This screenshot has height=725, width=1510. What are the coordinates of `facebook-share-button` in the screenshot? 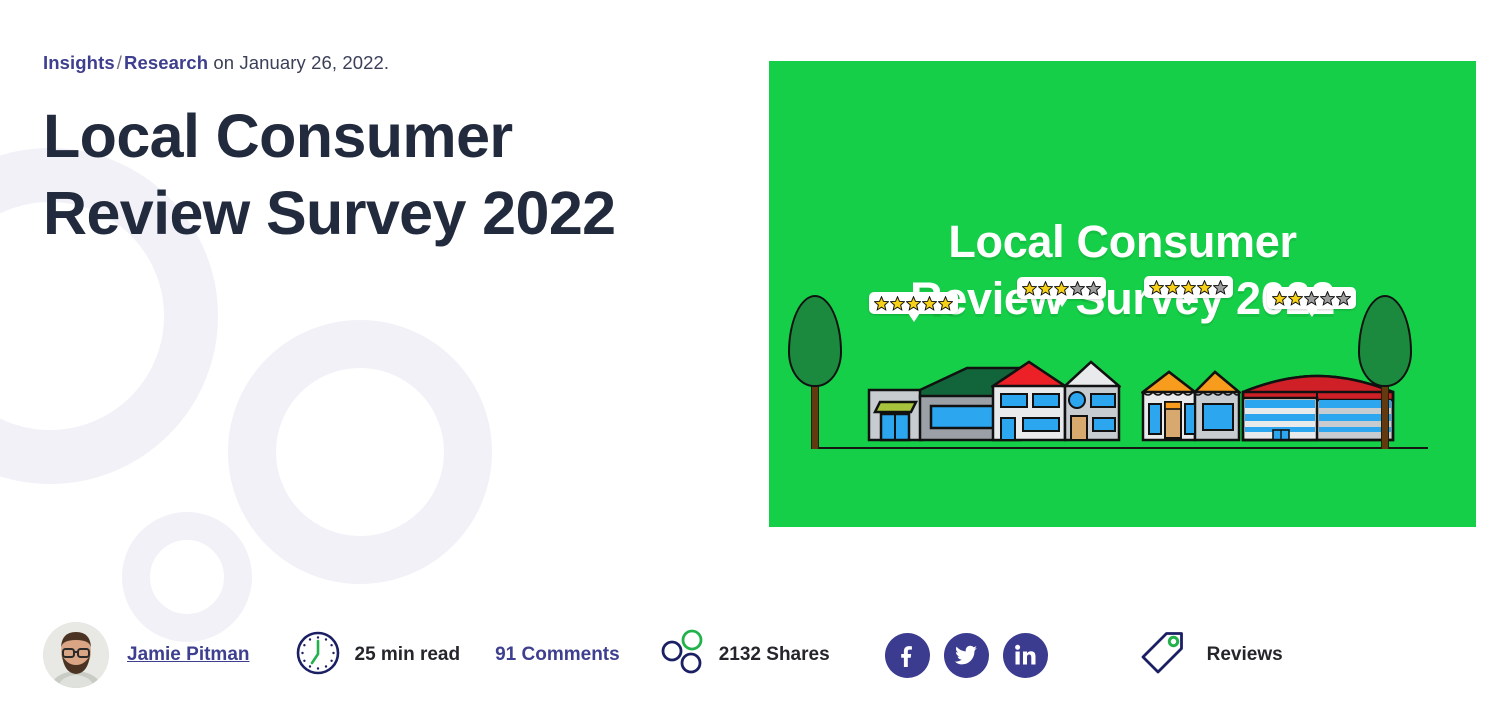 It's located at (907, 655).